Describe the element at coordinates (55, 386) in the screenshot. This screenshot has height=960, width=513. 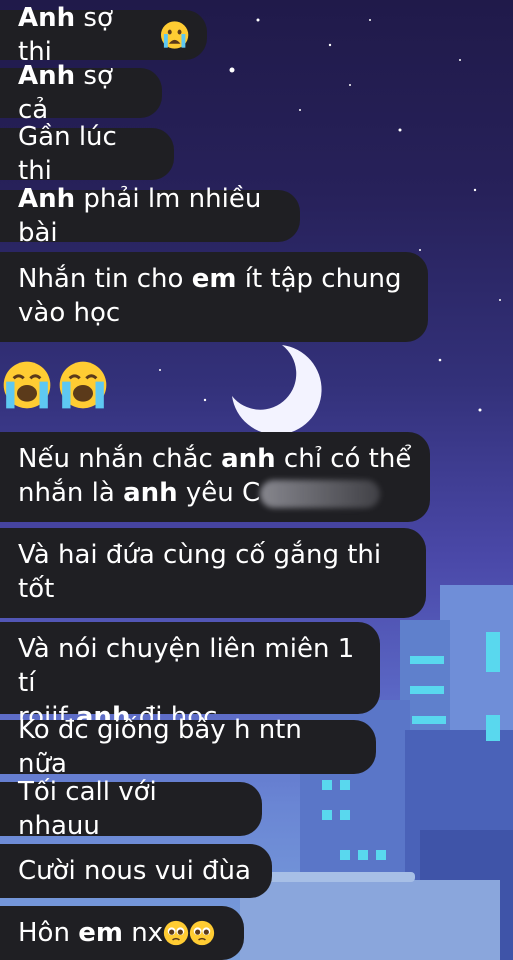
I see `emoji-message` at that location.